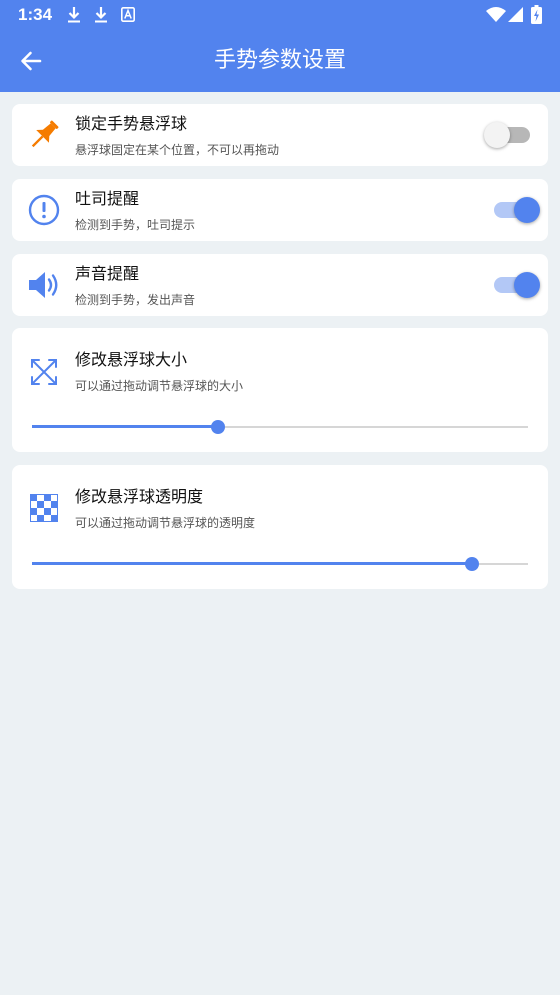 The height and width of the screenshot is (995, 560). Describe the element at coordinates (280, 16) in the screenshot. I see `status-bar: 1:34` at that location.